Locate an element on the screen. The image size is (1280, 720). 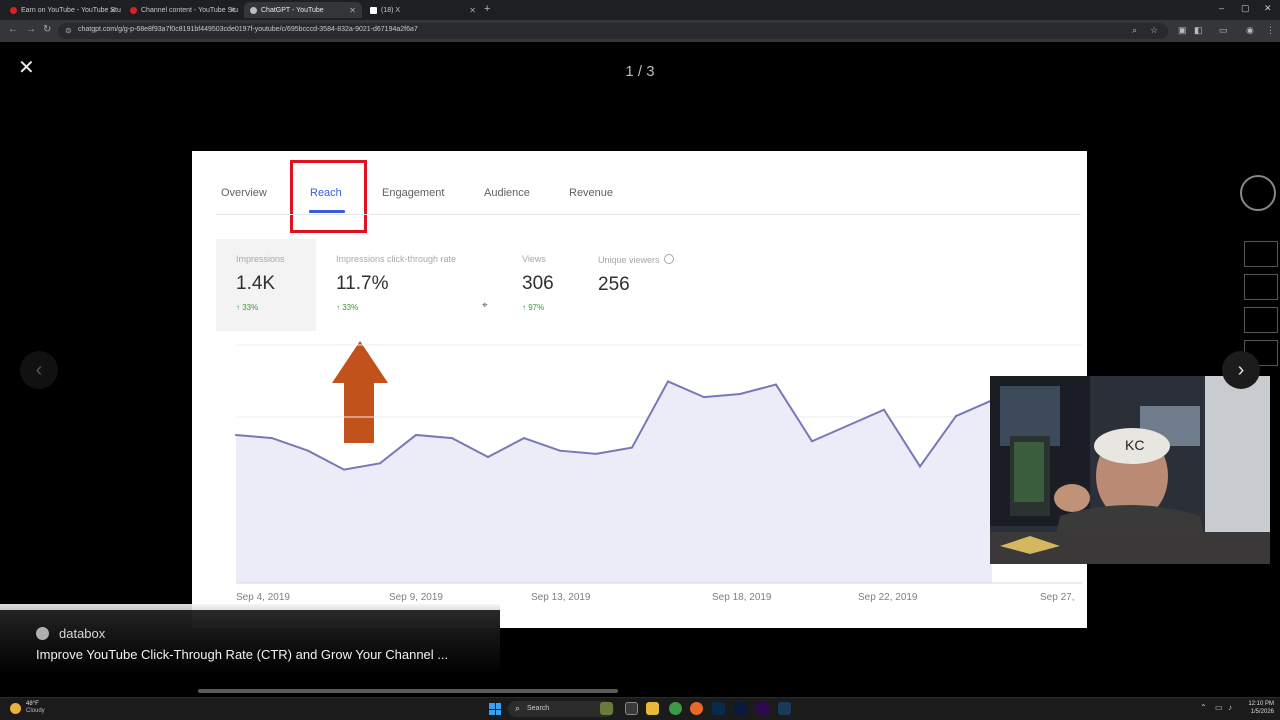
reload-icon: ↻ is located at coordinates (47, 29).